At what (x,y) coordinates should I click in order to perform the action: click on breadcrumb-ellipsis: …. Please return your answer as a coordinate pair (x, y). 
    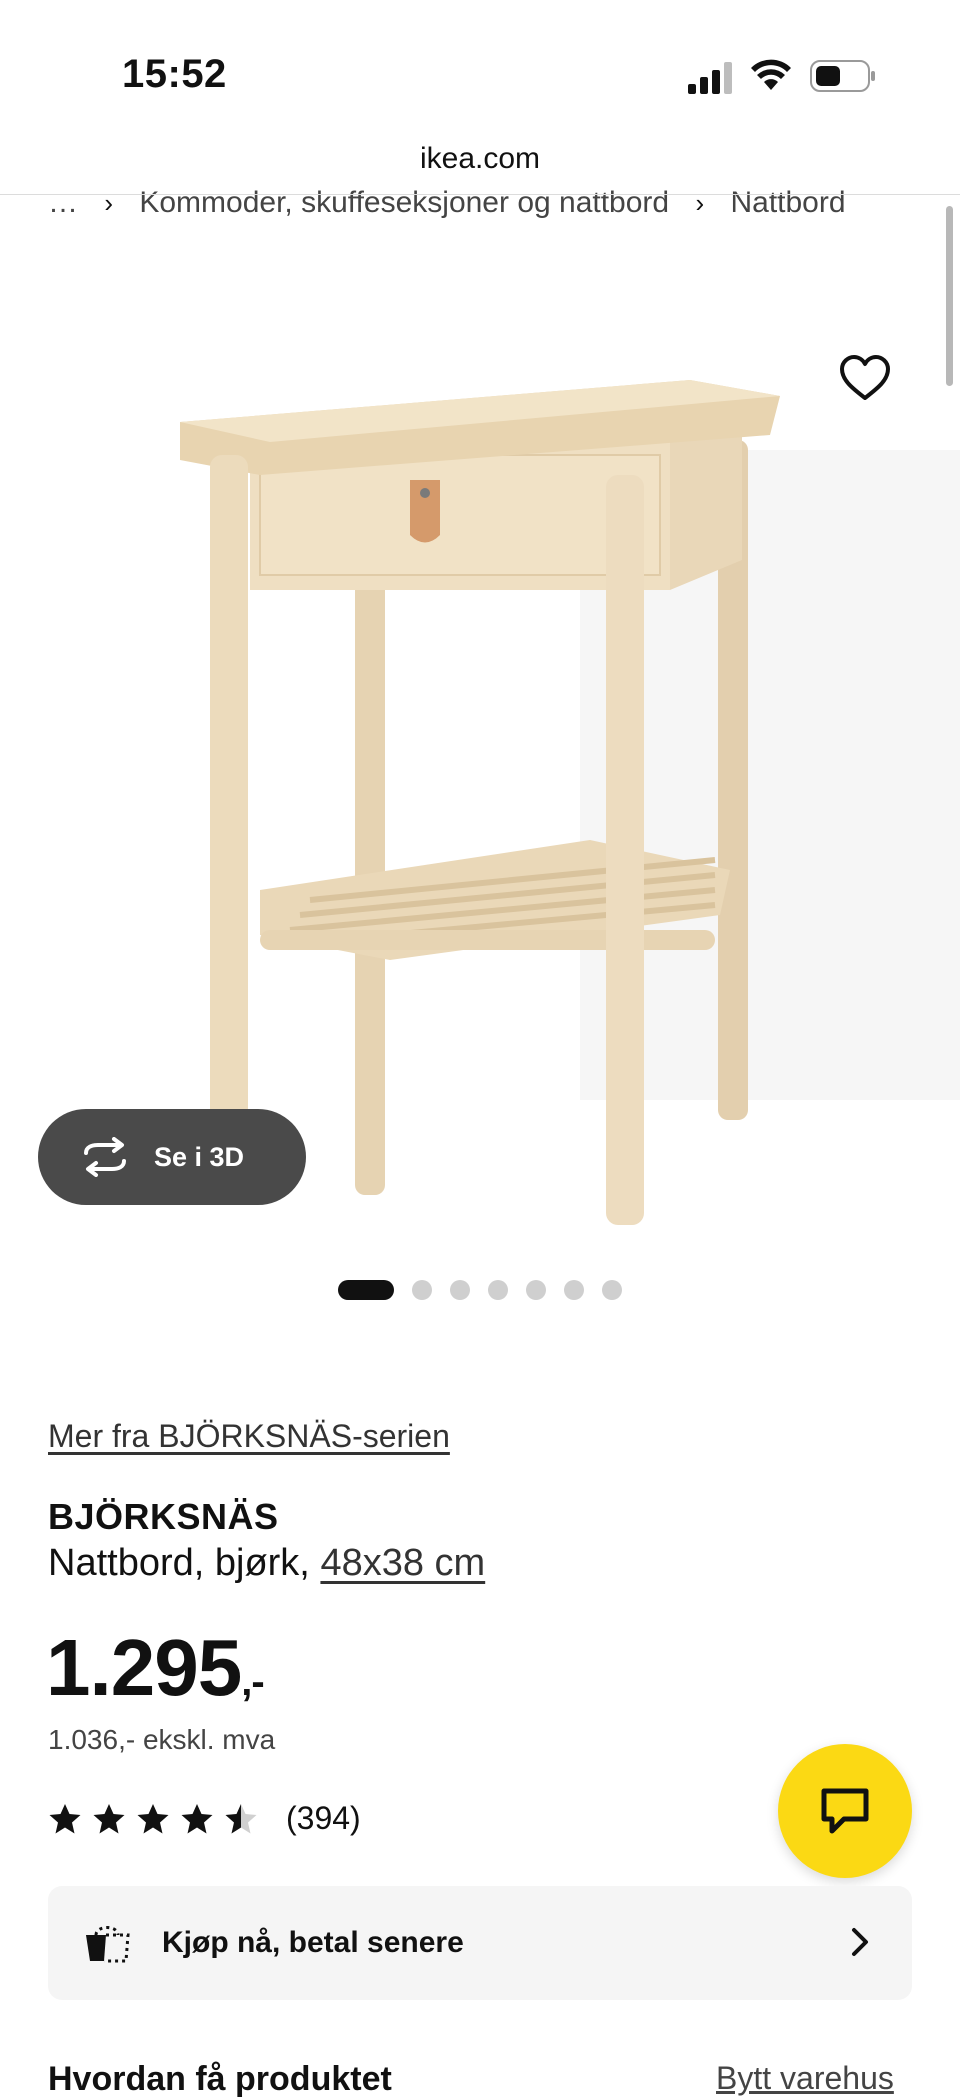
    Looking at the image, I should click on (63, 202).